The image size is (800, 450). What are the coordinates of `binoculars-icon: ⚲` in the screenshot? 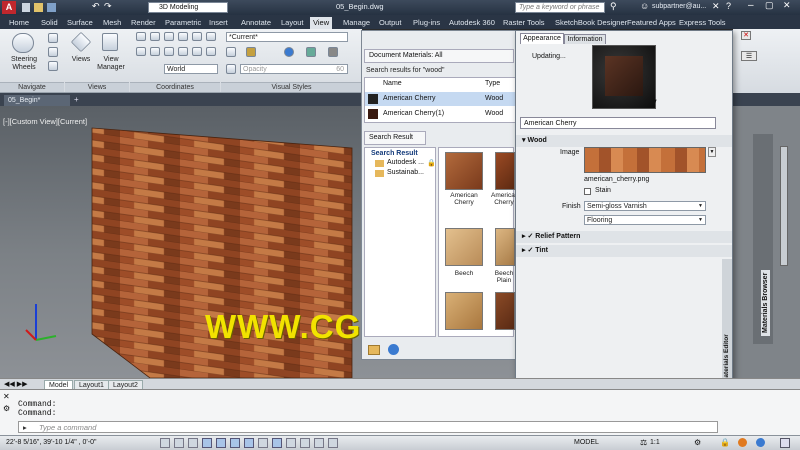 It's located at (613, 6).